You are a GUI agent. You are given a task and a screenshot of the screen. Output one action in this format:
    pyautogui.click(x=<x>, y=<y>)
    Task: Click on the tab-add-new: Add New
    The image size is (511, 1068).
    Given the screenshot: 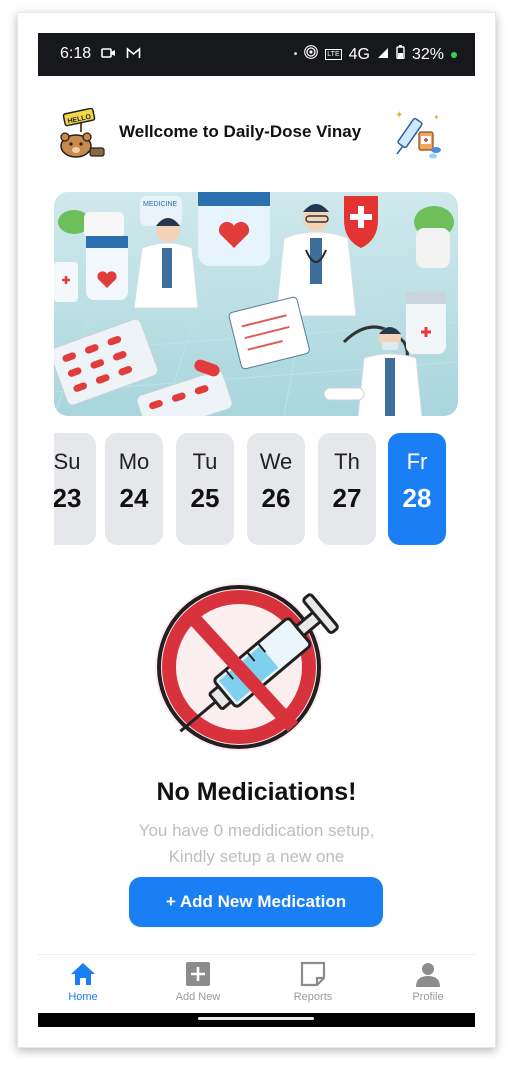 What is the action you would take?
    pyautogui.click(x=198, y=982)
    